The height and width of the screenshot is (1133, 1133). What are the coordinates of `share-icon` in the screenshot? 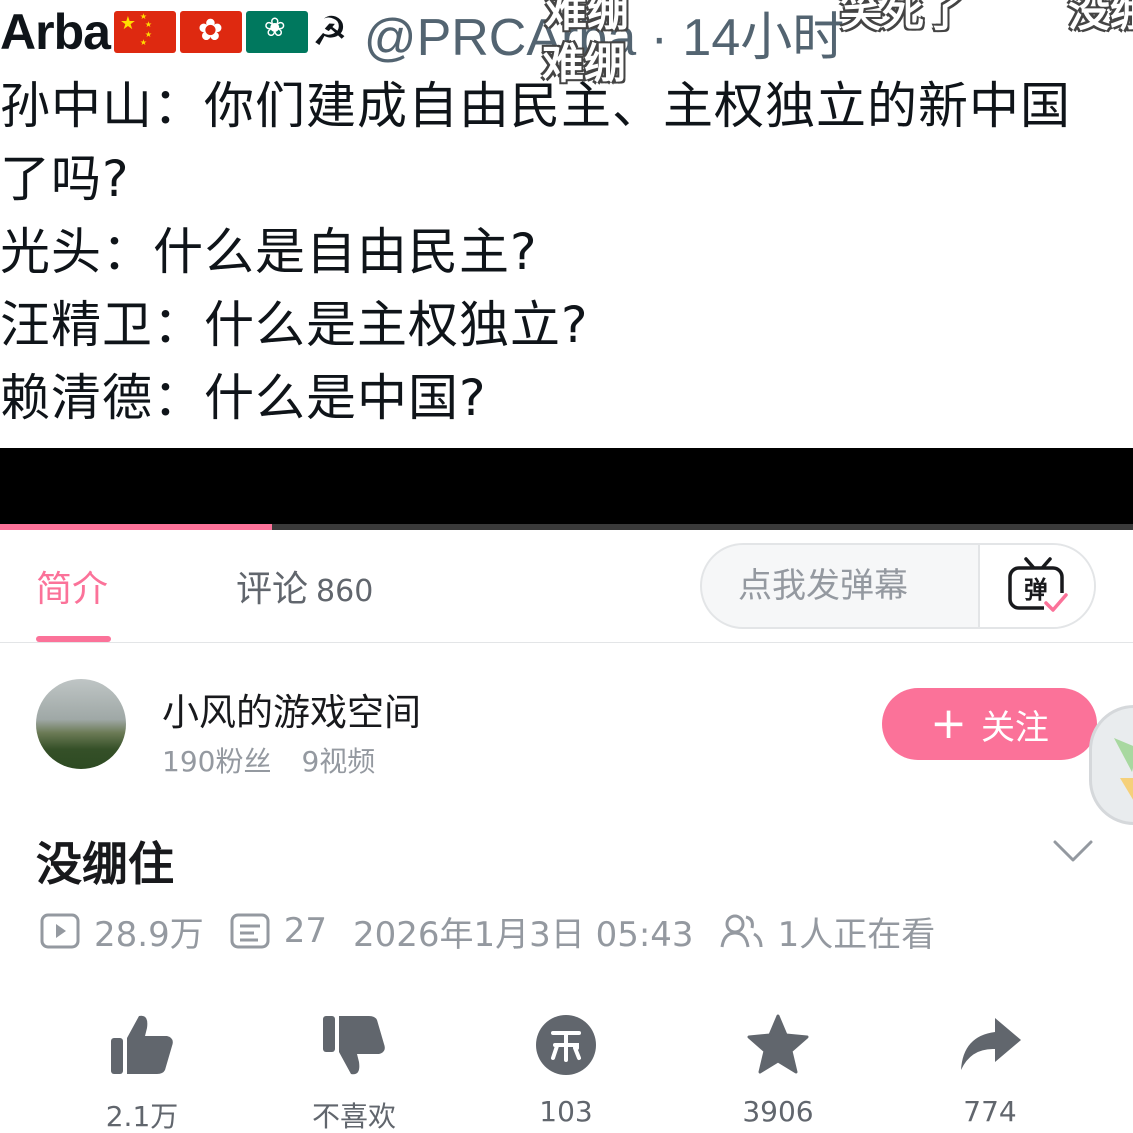 It's located at (991, 1044).